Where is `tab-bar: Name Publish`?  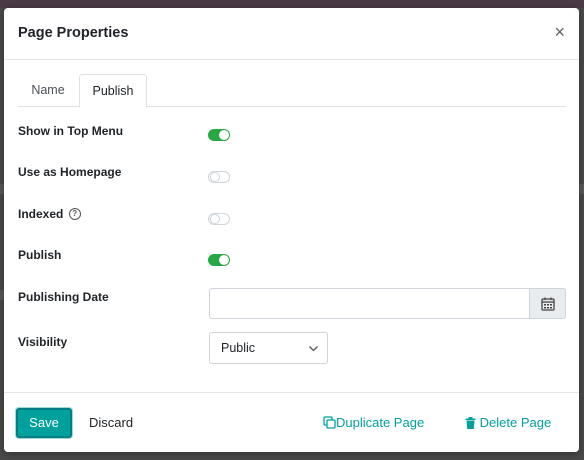
tab-bar: Name Publish is located at coordinates (292, 91).